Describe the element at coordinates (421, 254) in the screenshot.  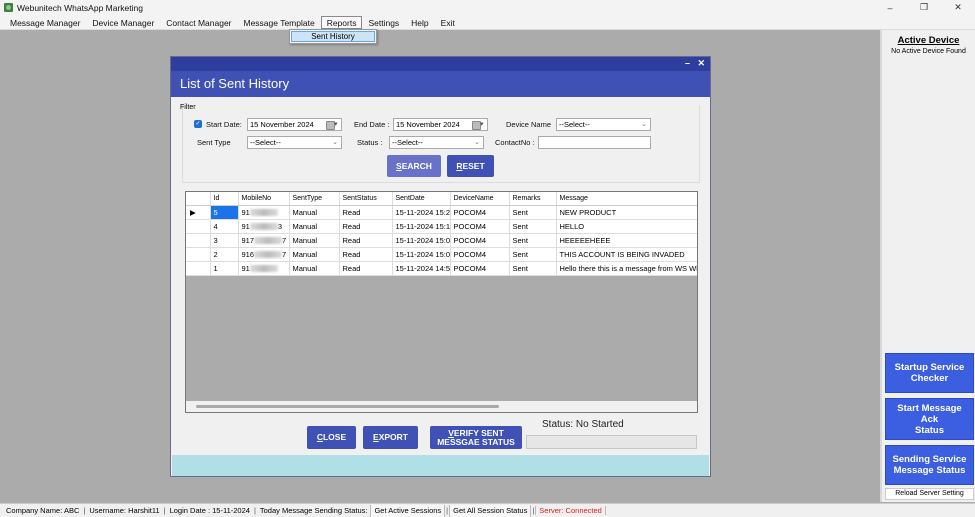
I see `cell-sentdate: 15-11-2024 15:06` at that location.